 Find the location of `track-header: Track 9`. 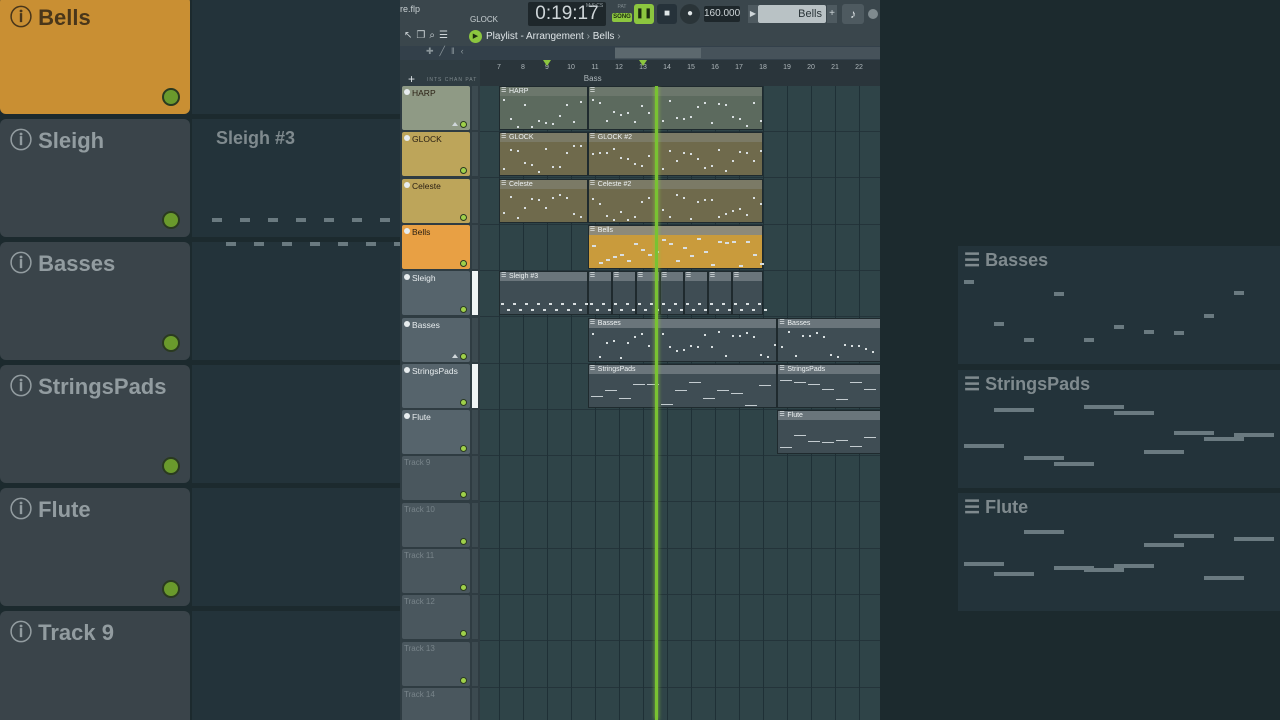

track-header: Track 9 is located at coordinates (436, 478).